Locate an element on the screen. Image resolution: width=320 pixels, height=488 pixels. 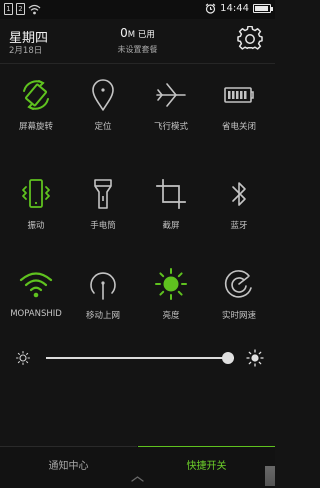
data-usage: 0M 已用 is located at coordinates (137, 33).